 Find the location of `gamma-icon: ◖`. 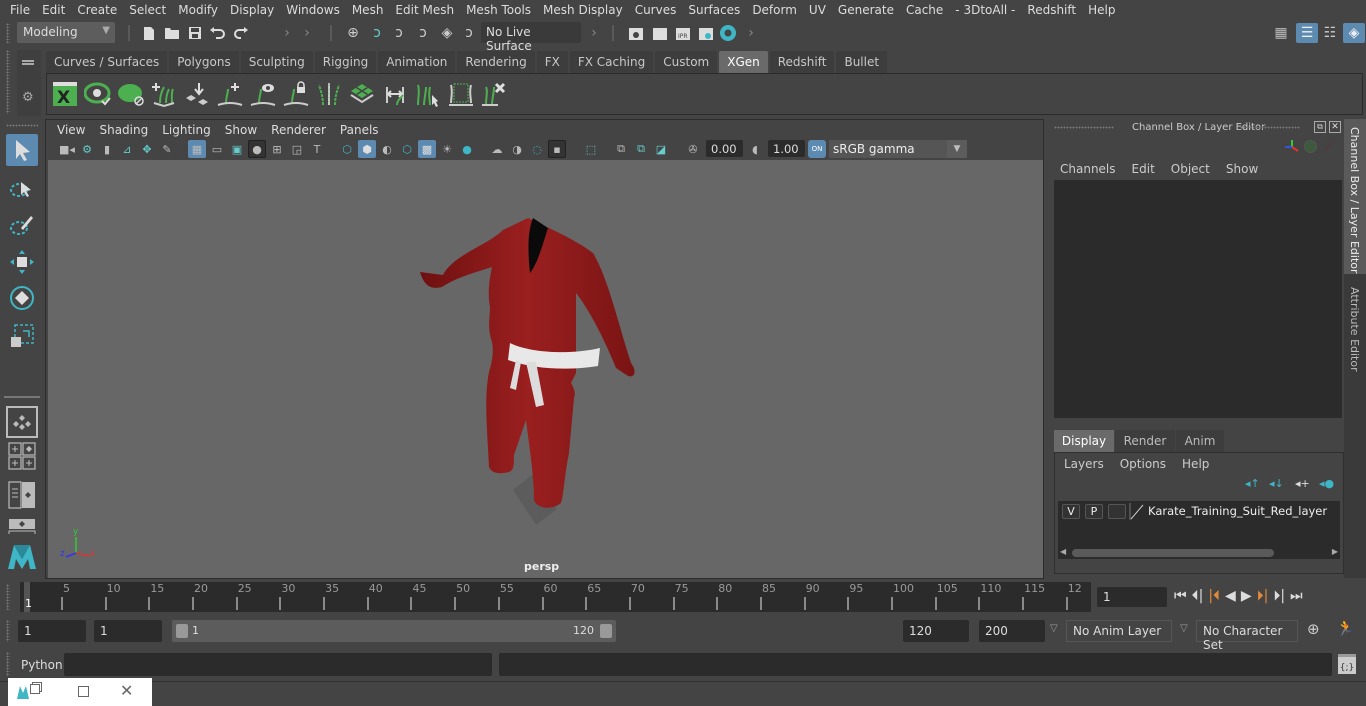

gamma-icon: ◖ is located at coordinates (755, 149).